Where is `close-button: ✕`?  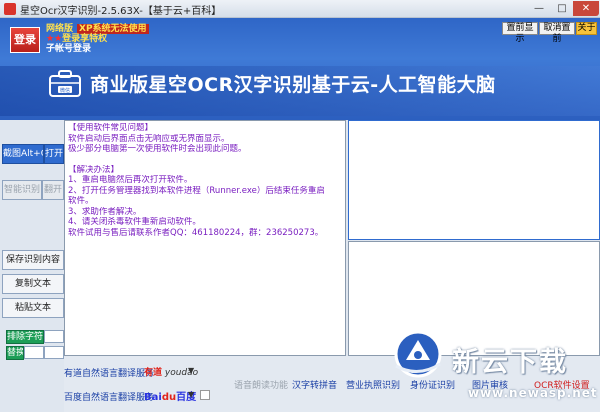
close-button: ✕ is located at coordinates (586, 8).